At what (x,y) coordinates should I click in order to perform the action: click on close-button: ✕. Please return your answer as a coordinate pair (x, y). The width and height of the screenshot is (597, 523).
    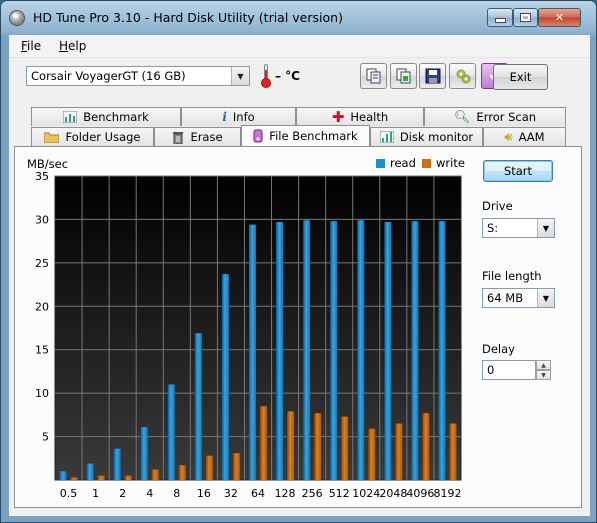
    Looking at the image, I should click on (559, 17).